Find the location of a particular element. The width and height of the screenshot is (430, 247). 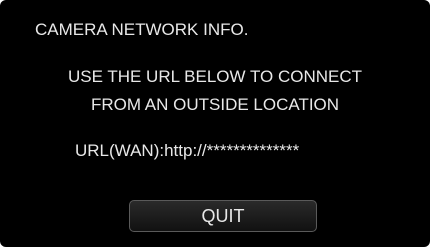

quit-button: QUIT is located at coordinates (223, 216).